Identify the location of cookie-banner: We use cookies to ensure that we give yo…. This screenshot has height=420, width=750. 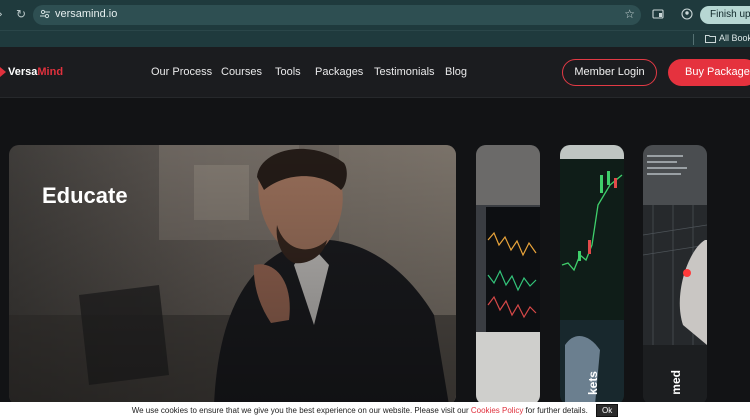
(375, 411).